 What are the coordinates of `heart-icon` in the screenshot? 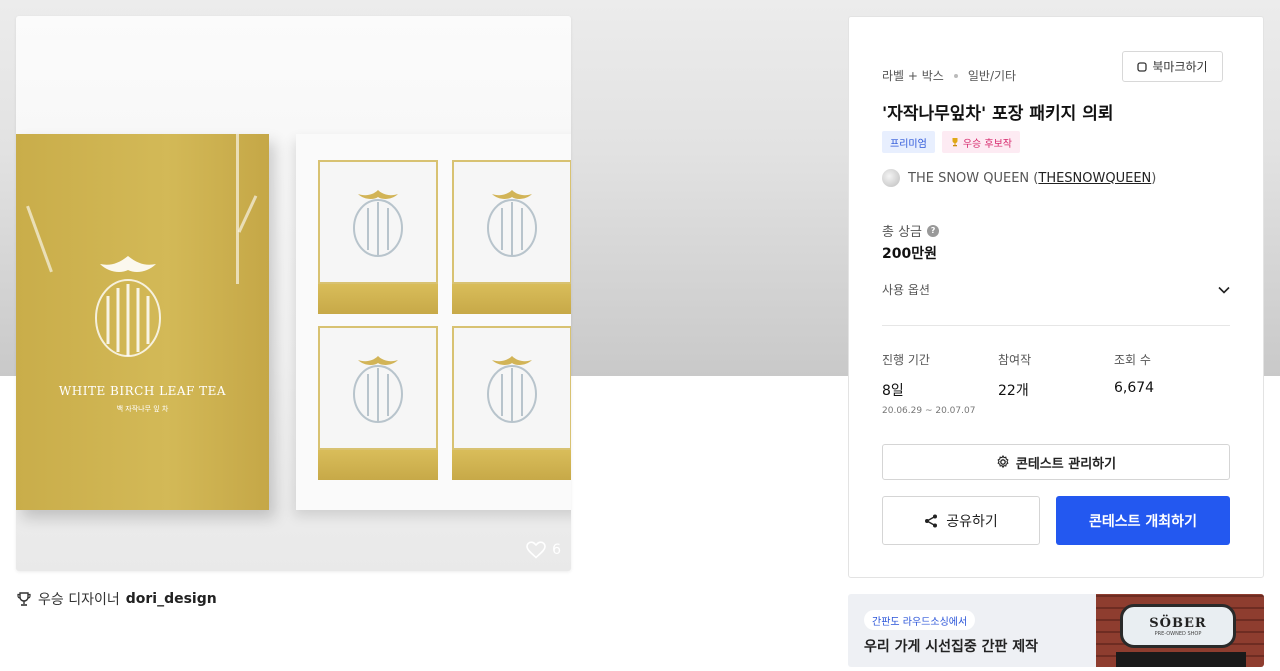 It's located at (536, 550).